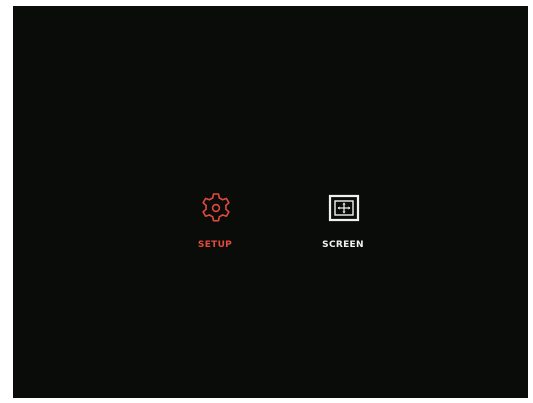  What do you see at coordinates (343, 227) in the screenshot?
I see `menu-item-screen: SCREEN` at bounding box center [343, 227].